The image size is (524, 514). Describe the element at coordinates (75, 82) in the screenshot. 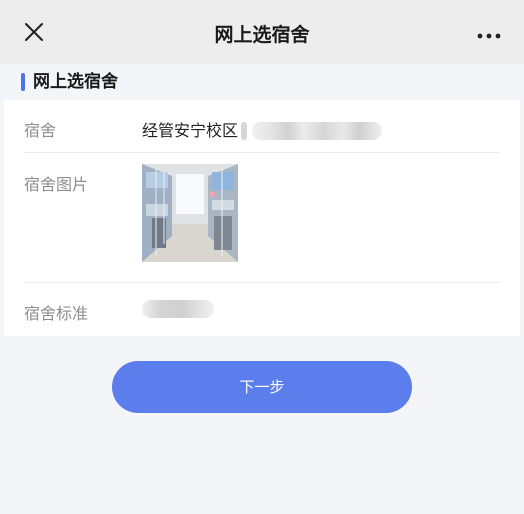

I see `section-title: 网上选宿舍` at that location.